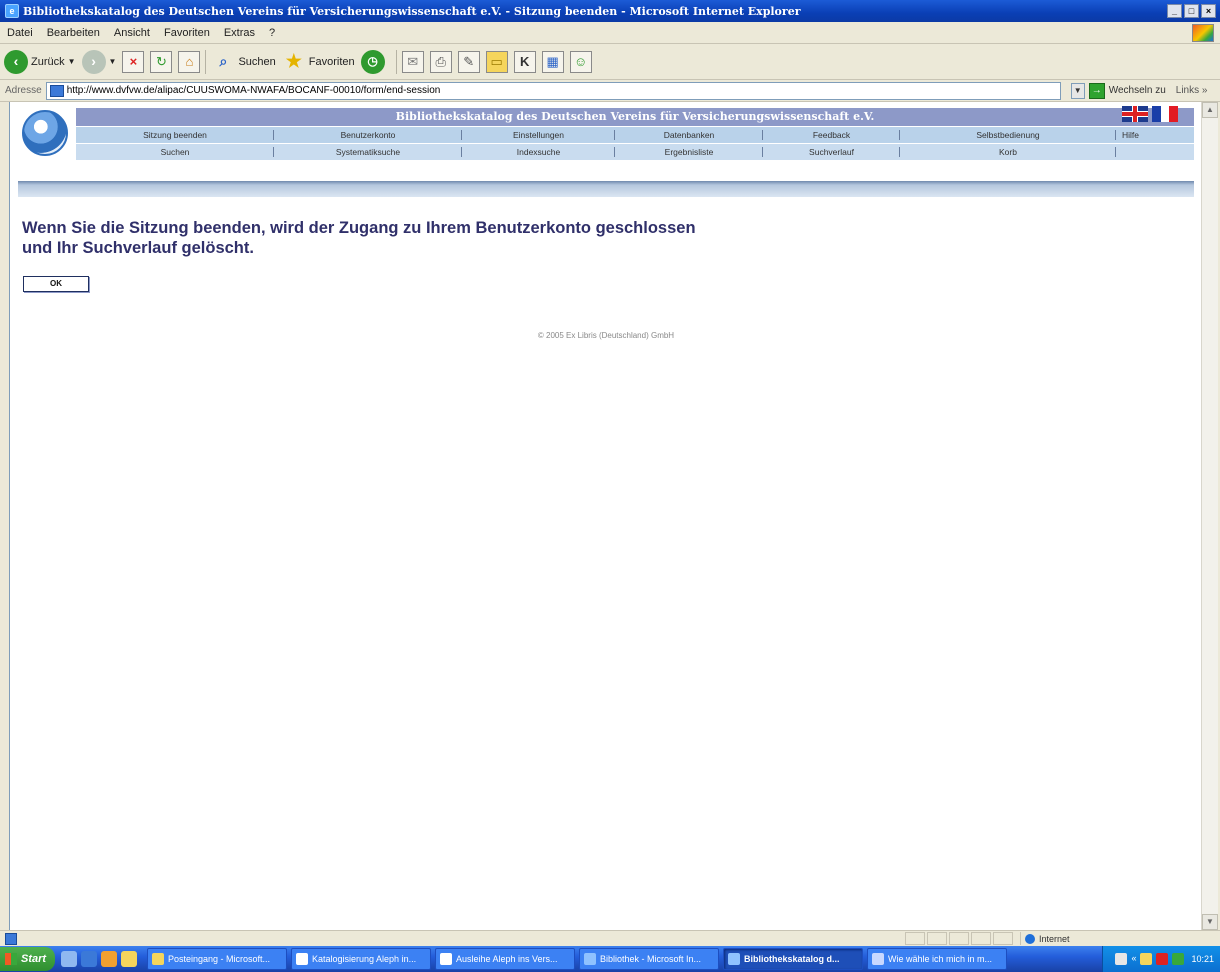 This screenshot has width=1220, height=972. I want to click on catalog-logo, so click(45, 133).